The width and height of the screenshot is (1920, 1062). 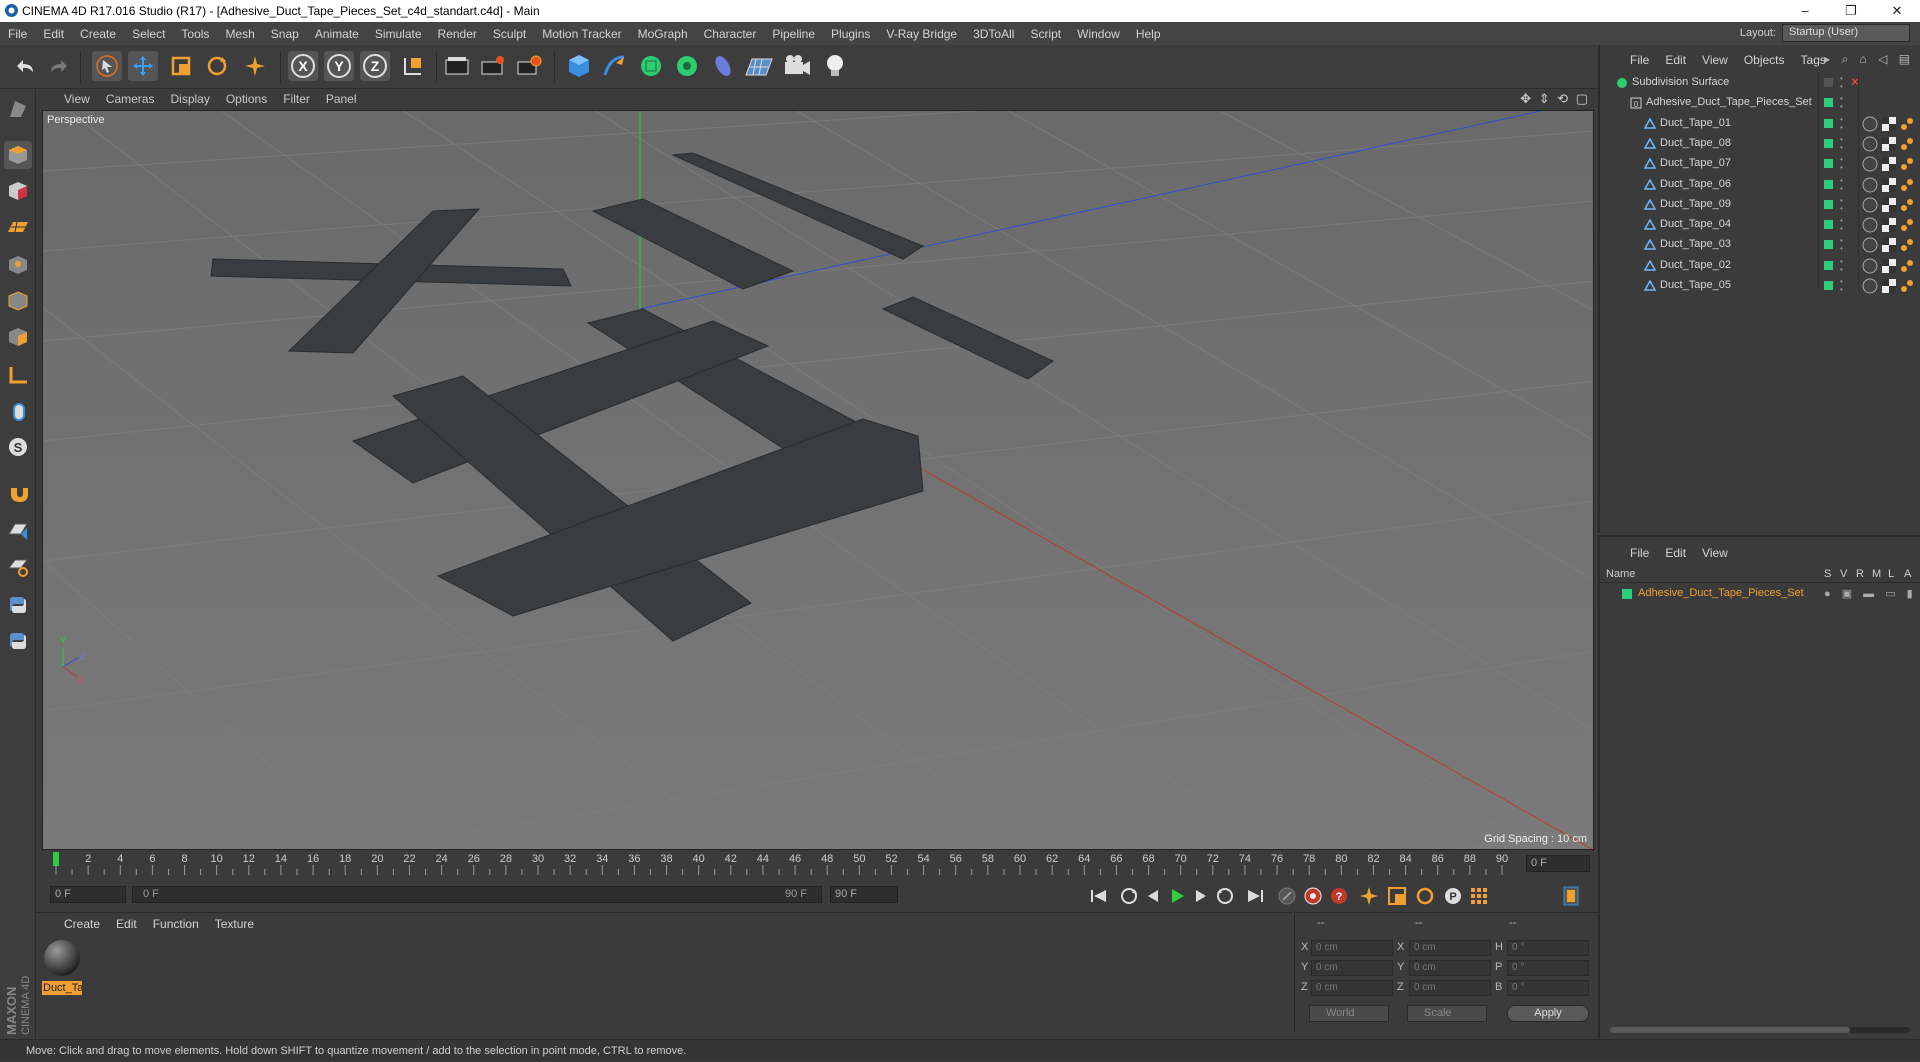 I want to click on motion-path-icon, so click(x=1287, y=896).